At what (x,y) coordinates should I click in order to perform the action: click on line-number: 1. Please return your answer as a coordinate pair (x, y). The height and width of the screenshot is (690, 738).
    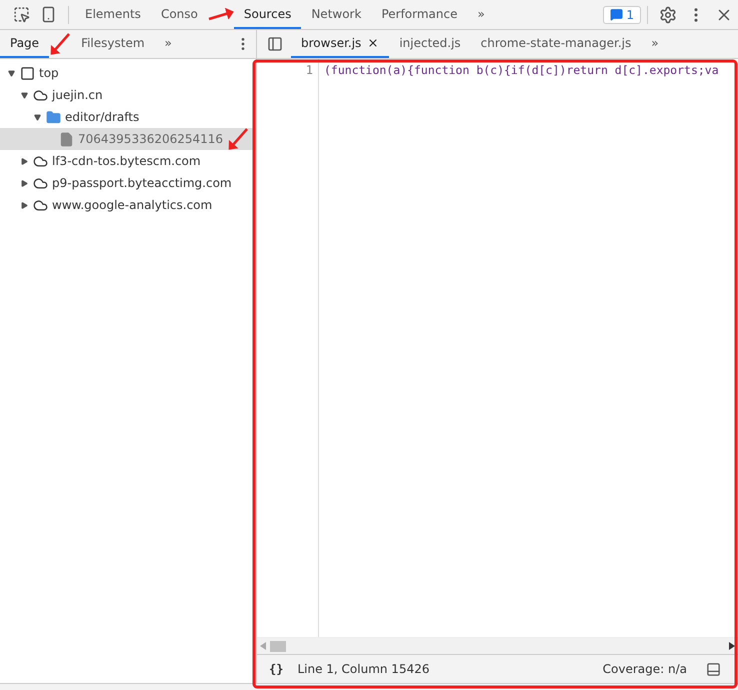
    Looking at the image, I should click on (308, 70).